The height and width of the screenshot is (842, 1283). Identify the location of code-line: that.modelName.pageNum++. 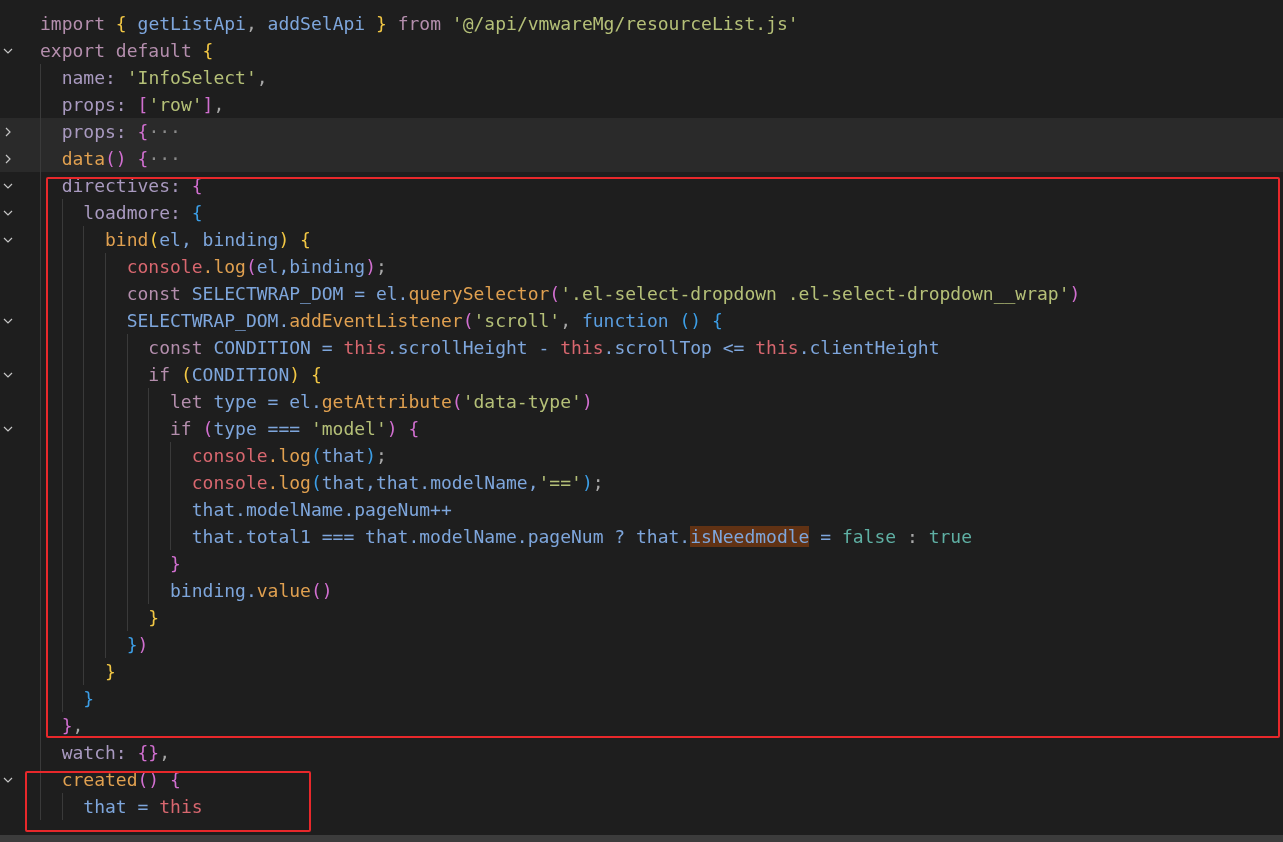
(321, 510).